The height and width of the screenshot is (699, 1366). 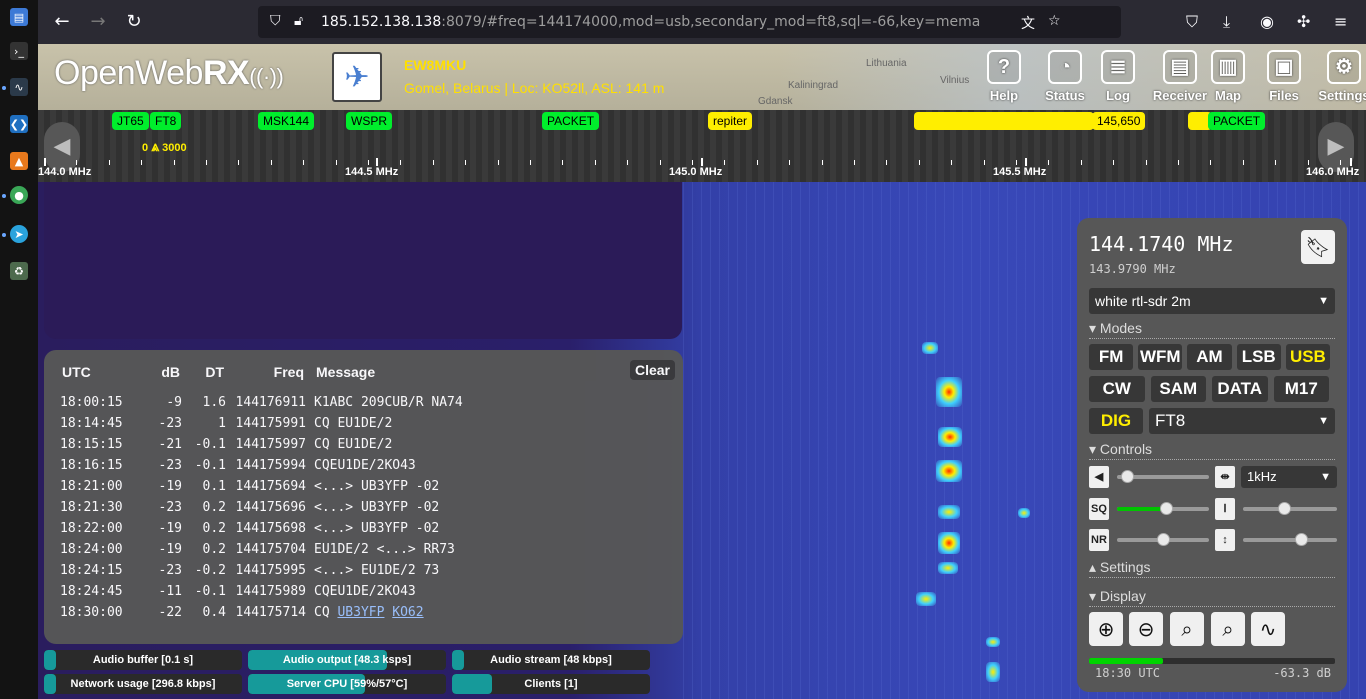 I want to click on cell-text: 144175991, so click(x=270, y=423).